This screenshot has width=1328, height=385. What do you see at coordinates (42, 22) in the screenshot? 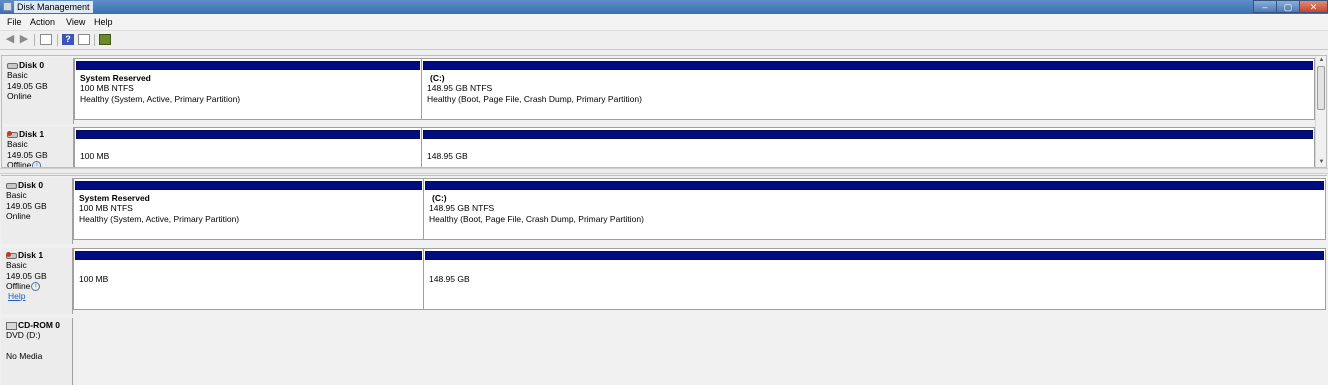
I see `menu-action: Action` at bounding box center [42, 22].